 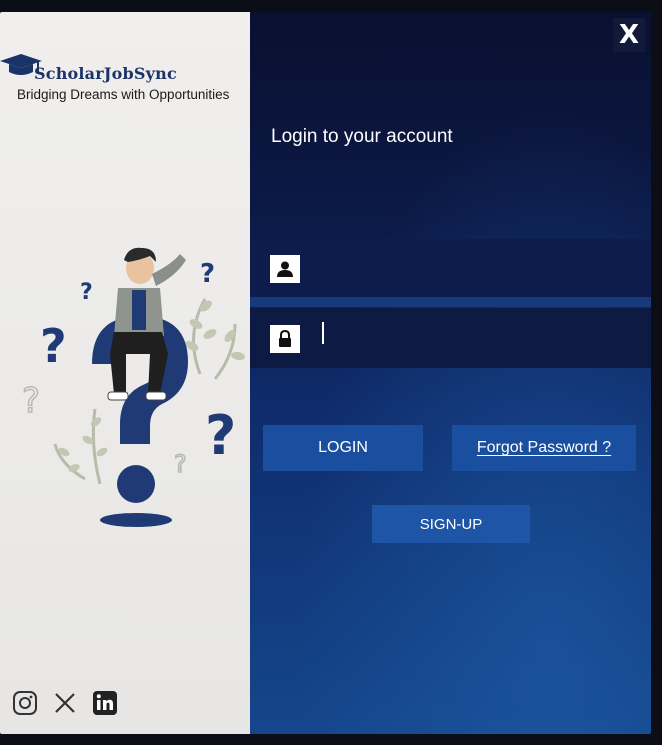 I want to click on brand-tagline: Bridging Dreams with Opportunities, so click(x=123, y=94).